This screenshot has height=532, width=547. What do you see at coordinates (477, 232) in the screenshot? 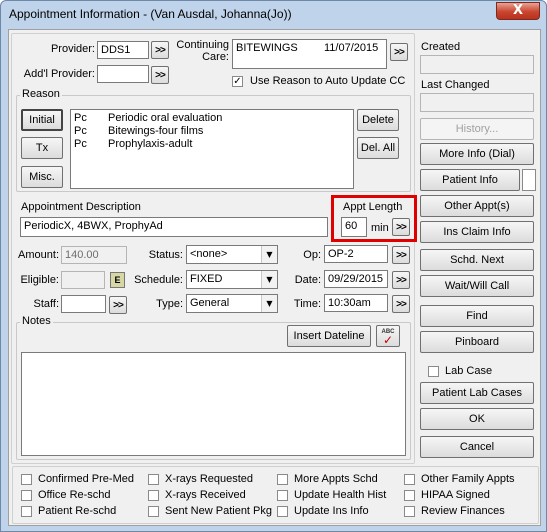
I see `ins-claim-info-button: Ins Claim Info` at bounding box center [477, 232].